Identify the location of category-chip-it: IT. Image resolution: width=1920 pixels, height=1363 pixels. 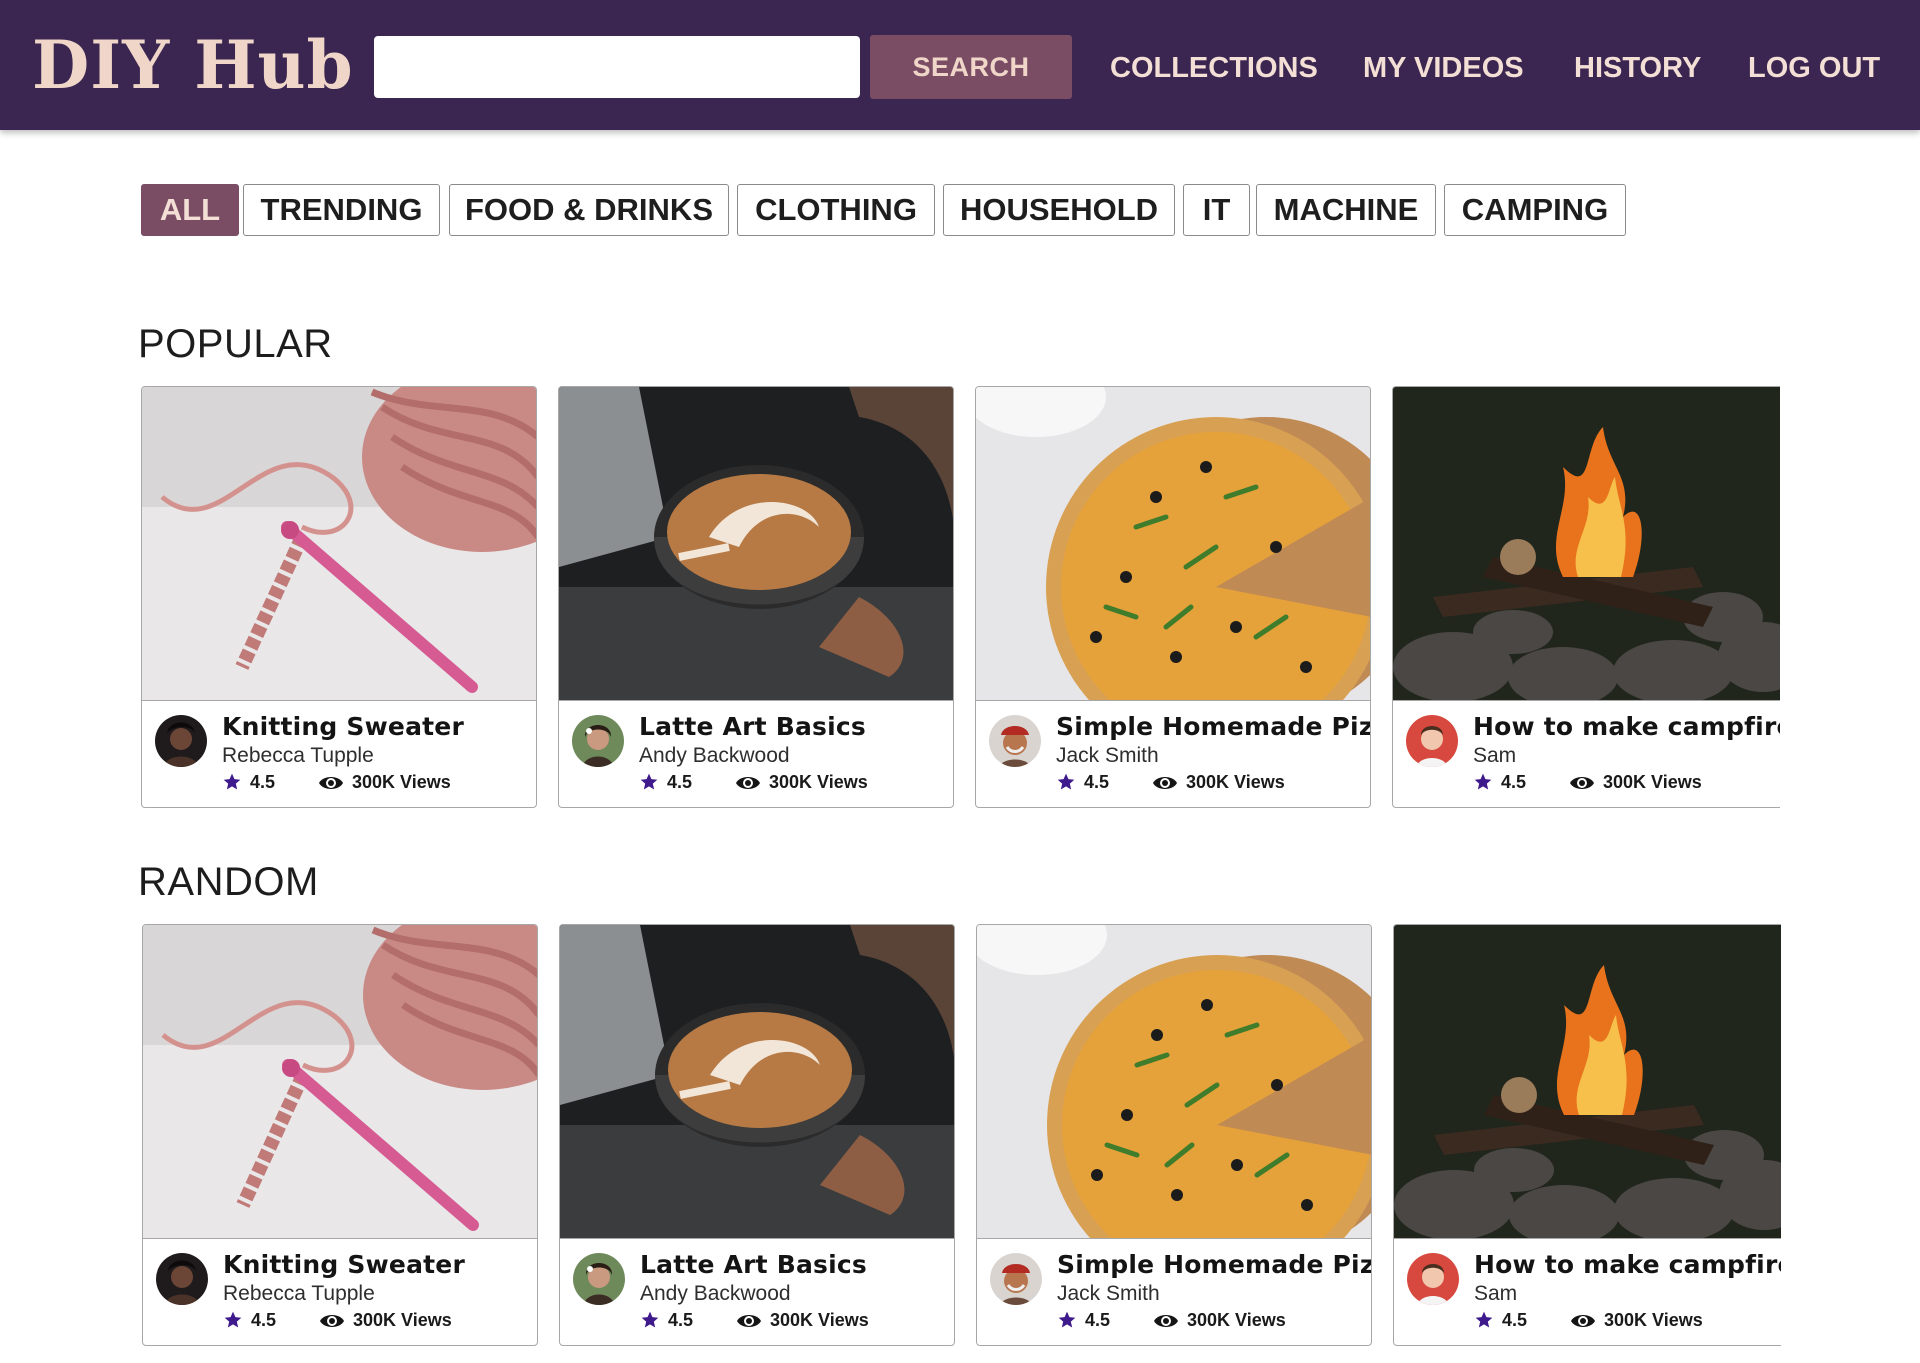
(1216, 210).